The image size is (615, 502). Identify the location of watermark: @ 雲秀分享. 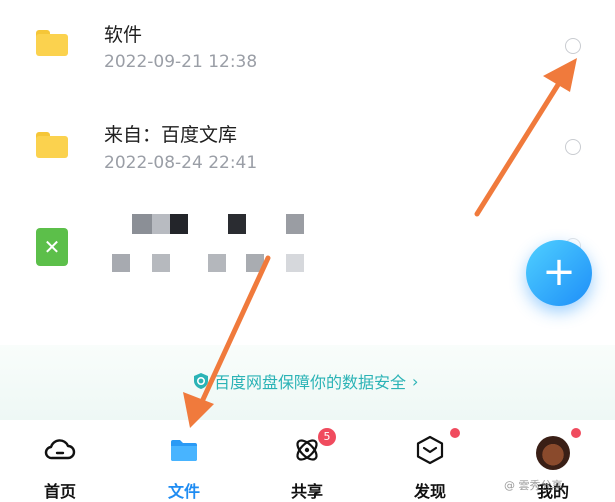
(533, 485).